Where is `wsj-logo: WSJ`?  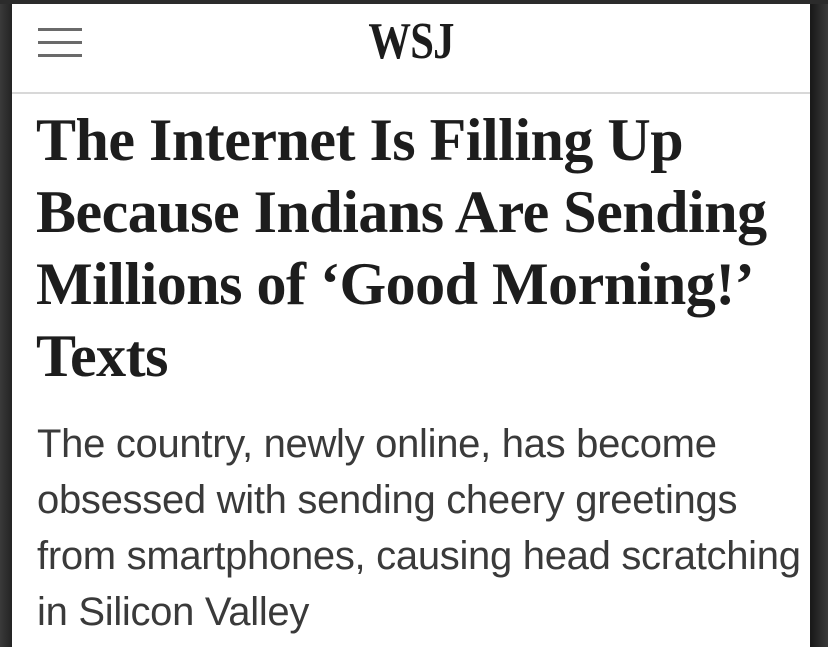 wsj-logo: WSJ is located at coordinates (411, 41).